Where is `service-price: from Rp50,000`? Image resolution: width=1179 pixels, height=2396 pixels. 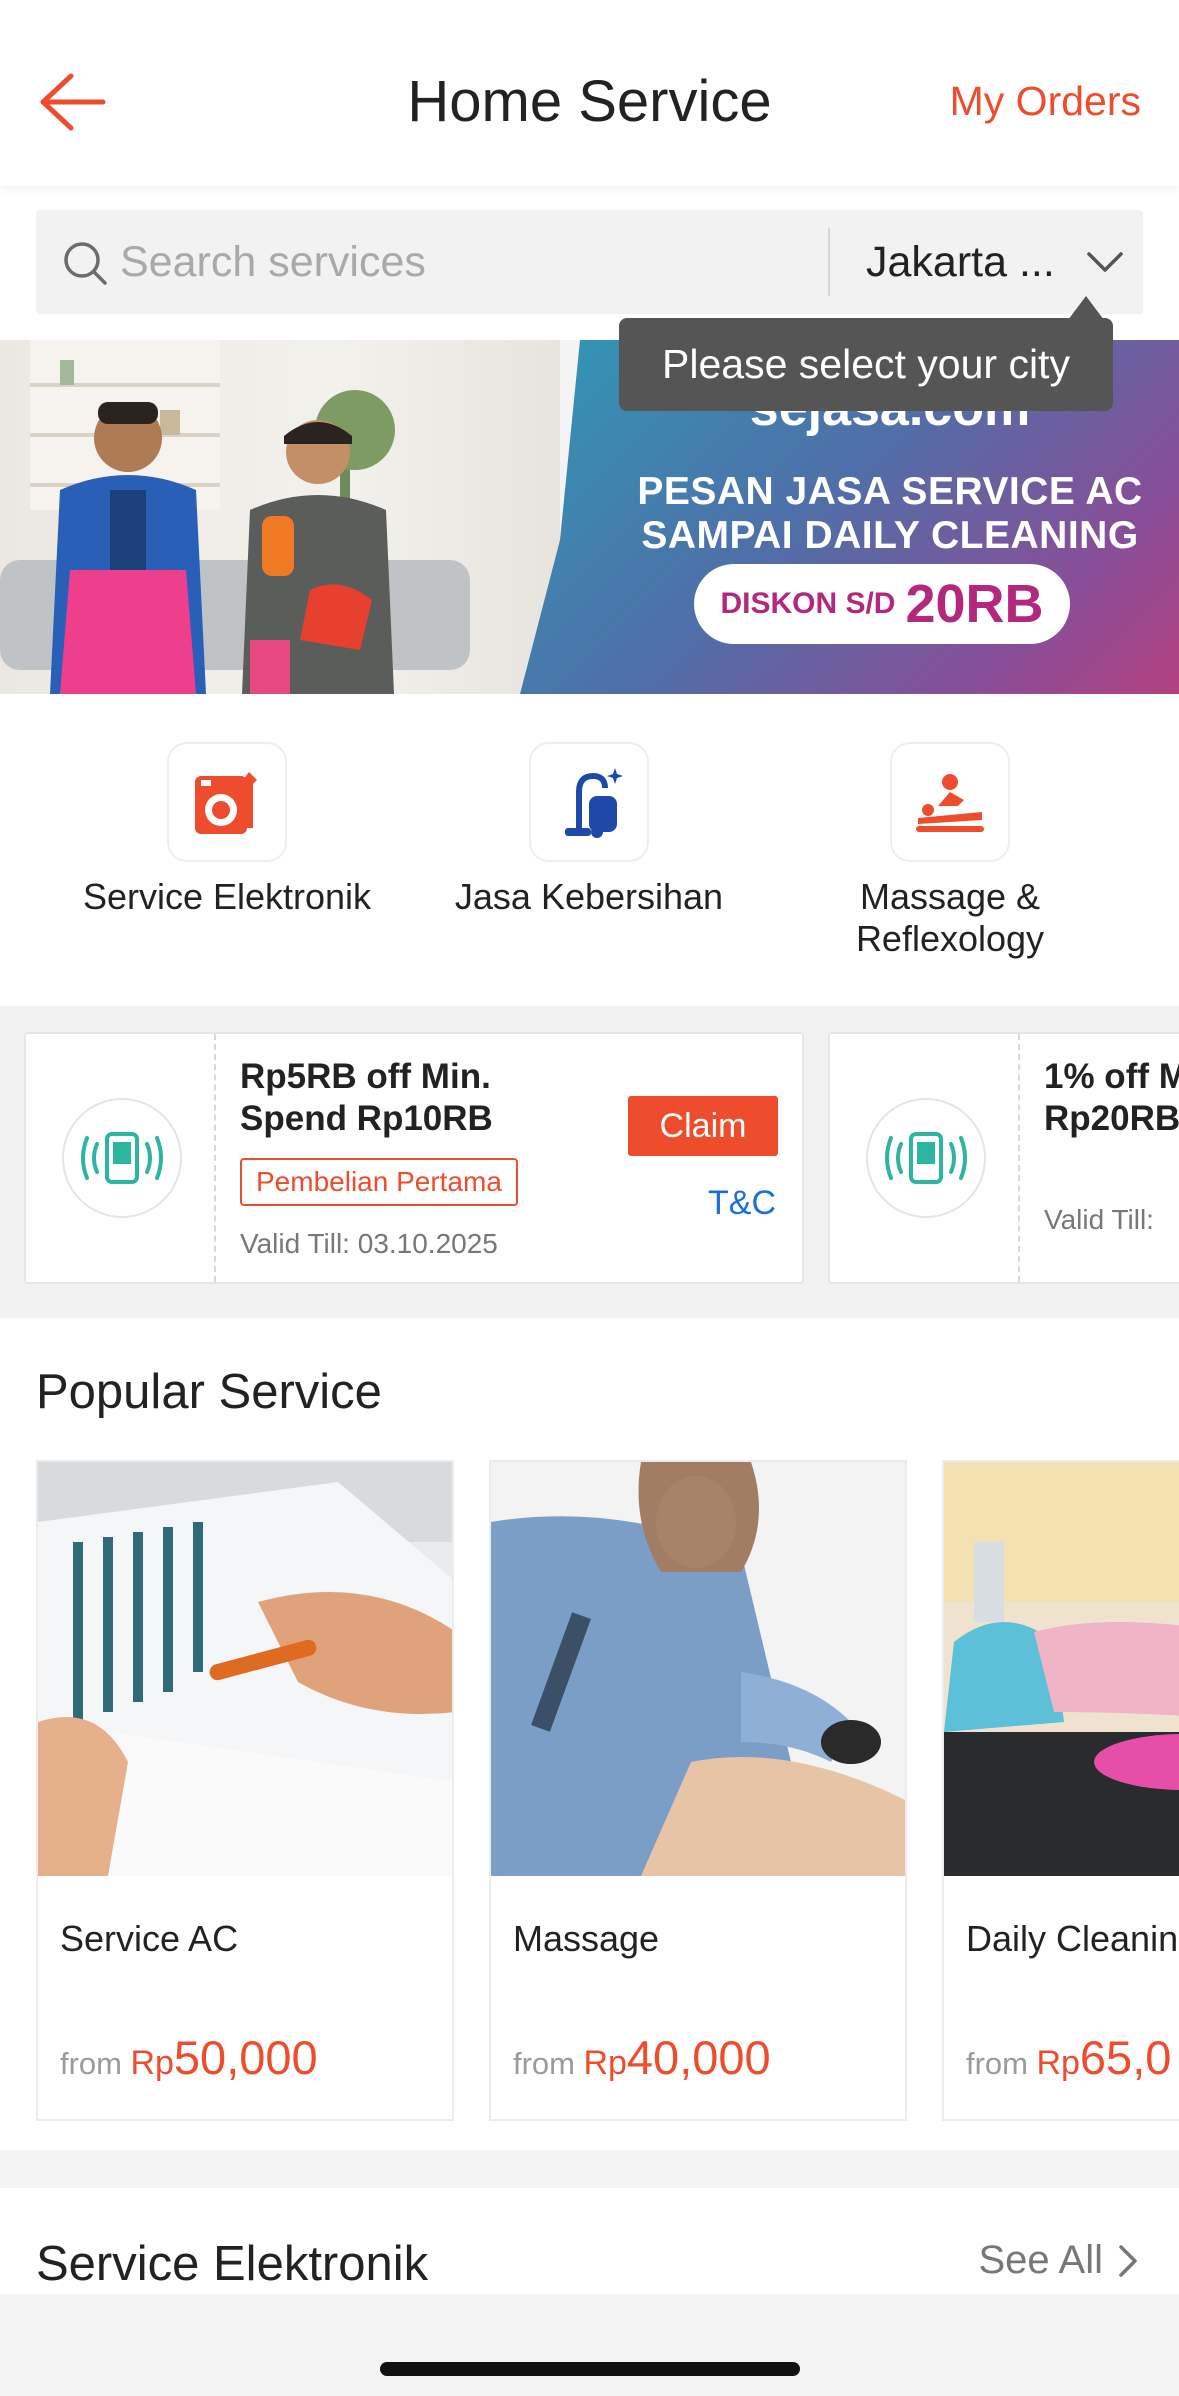
service-price: from Rp50,000 is located at coordinates (189, 2057).